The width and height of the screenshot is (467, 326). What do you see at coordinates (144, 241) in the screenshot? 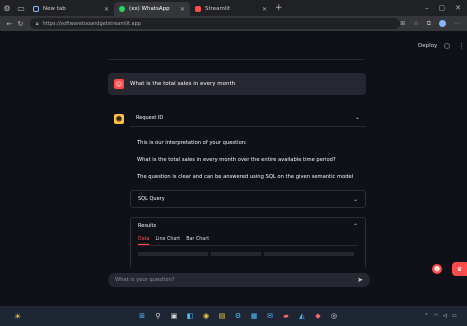
I see `tab-data: Data` at bounding box center [144, 241].